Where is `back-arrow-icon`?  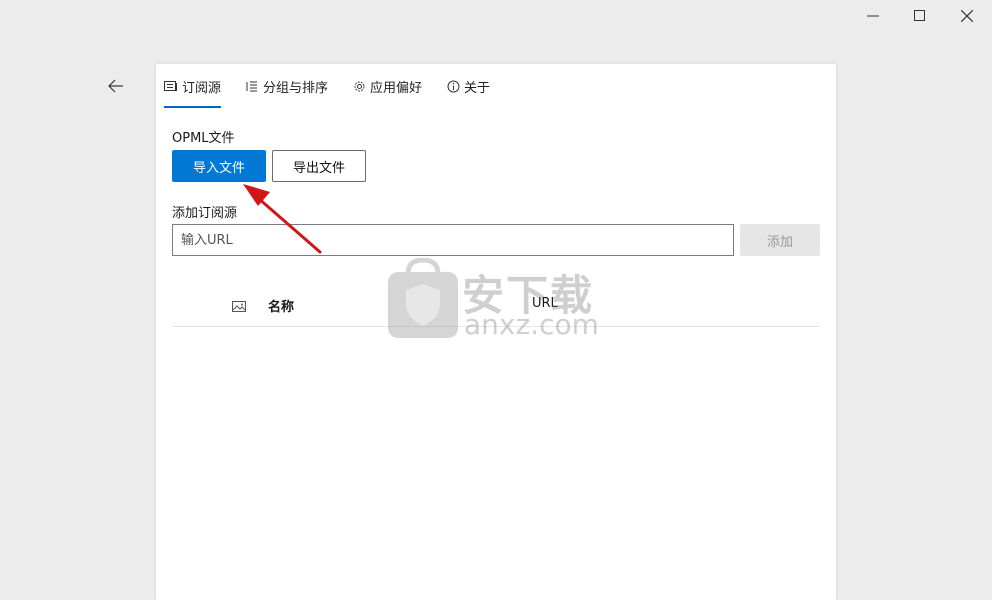 back-arrow-icon is located at coordinates (115, 86).